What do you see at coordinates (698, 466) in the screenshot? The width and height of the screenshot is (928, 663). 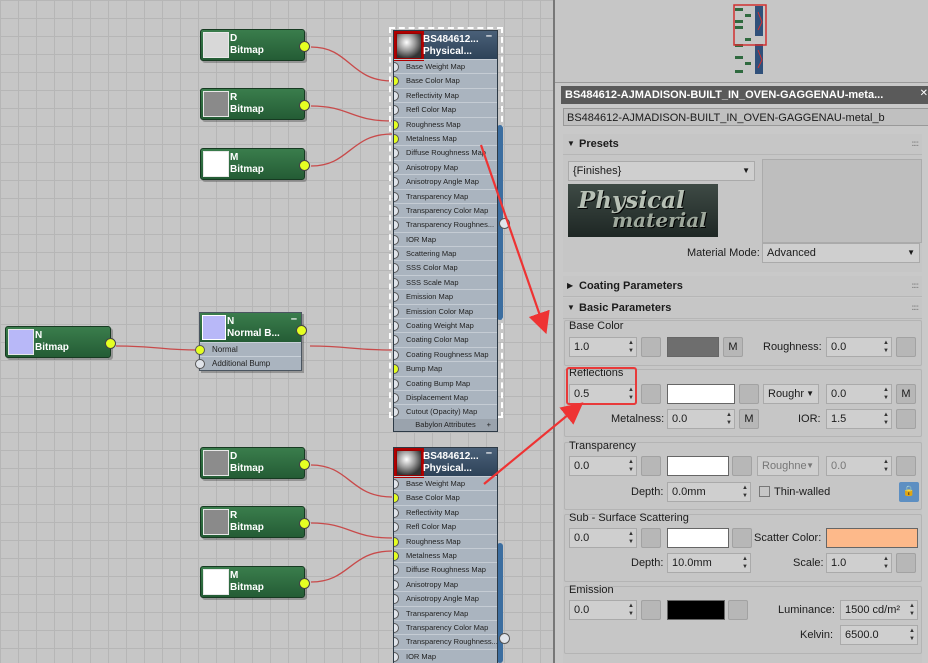 I see `transparency-color-swatch` at bounding box center [698, 466].